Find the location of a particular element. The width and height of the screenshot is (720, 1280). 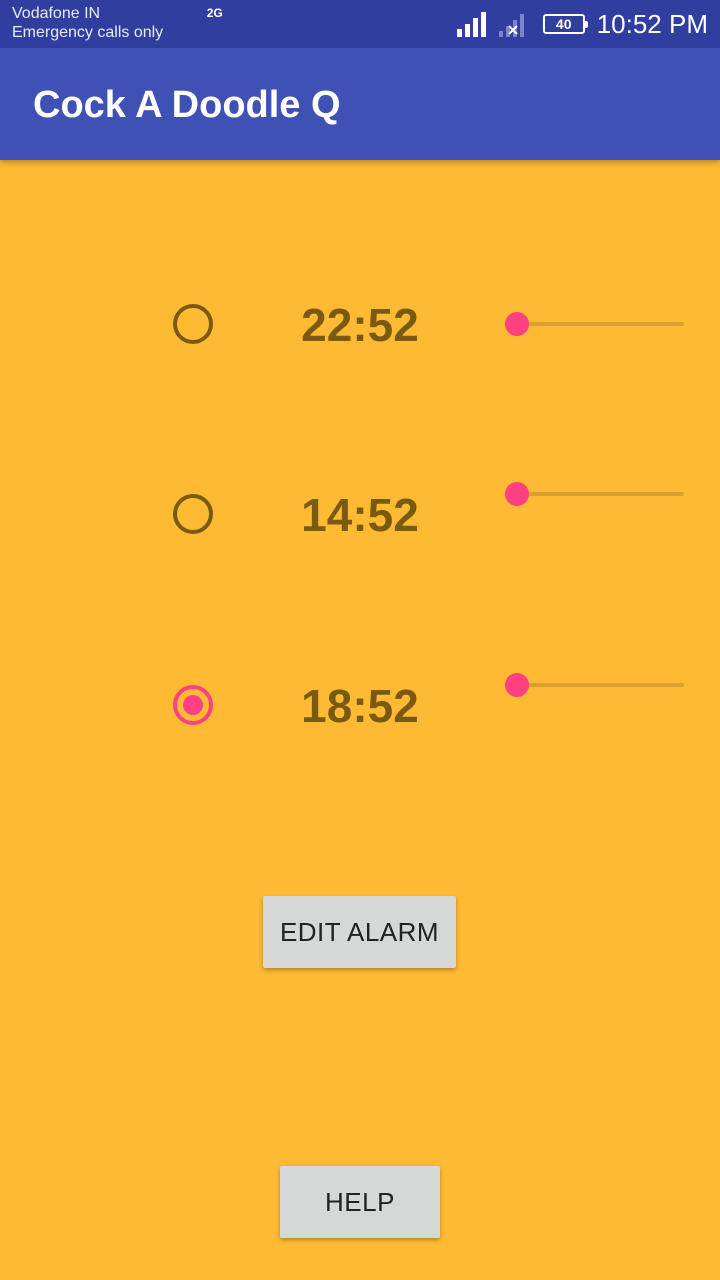

signal-icon is located at coordinates (471, 24).